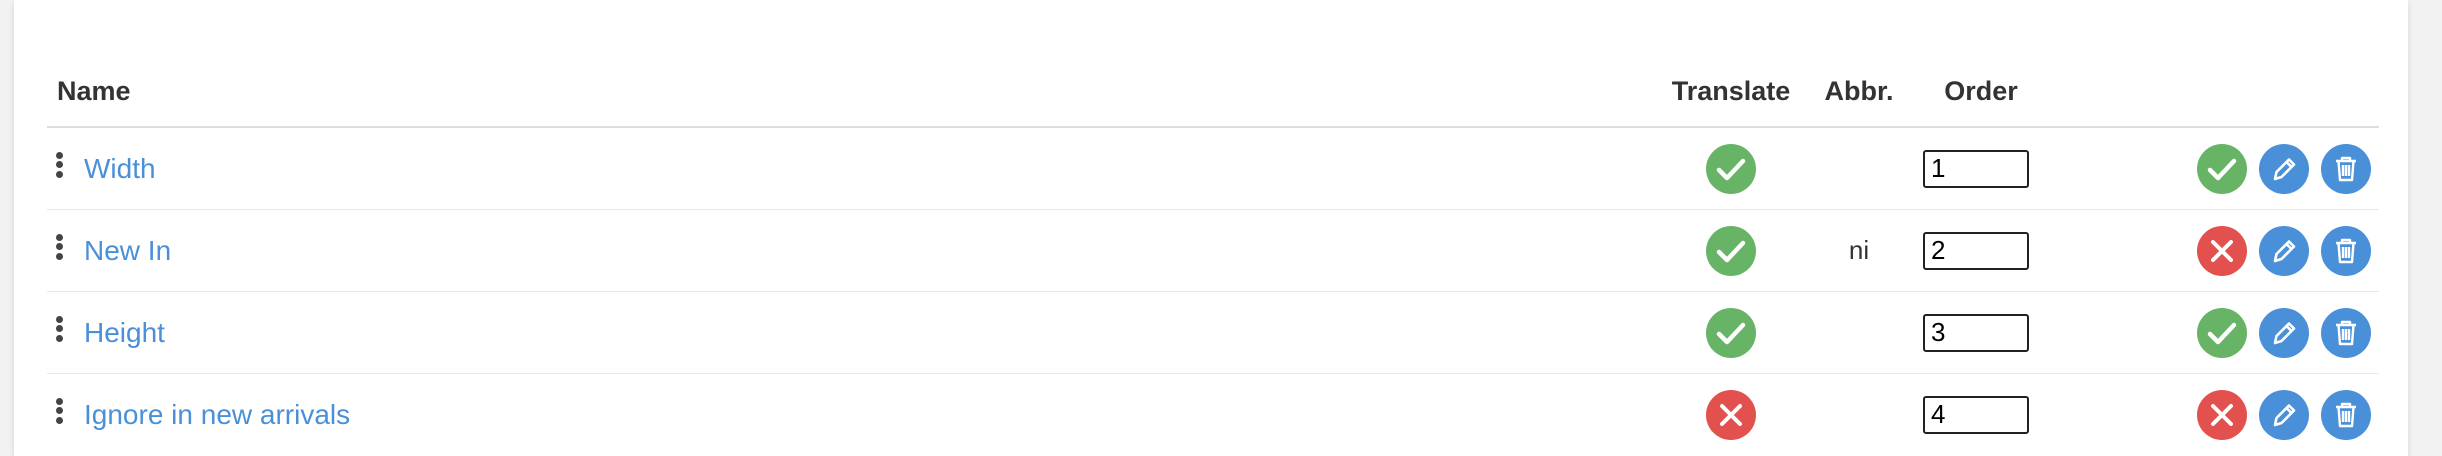 Image resolution: width=2442 pixels, height=456 pixels. I want to click on name-cell: Width, so click(853, 168).